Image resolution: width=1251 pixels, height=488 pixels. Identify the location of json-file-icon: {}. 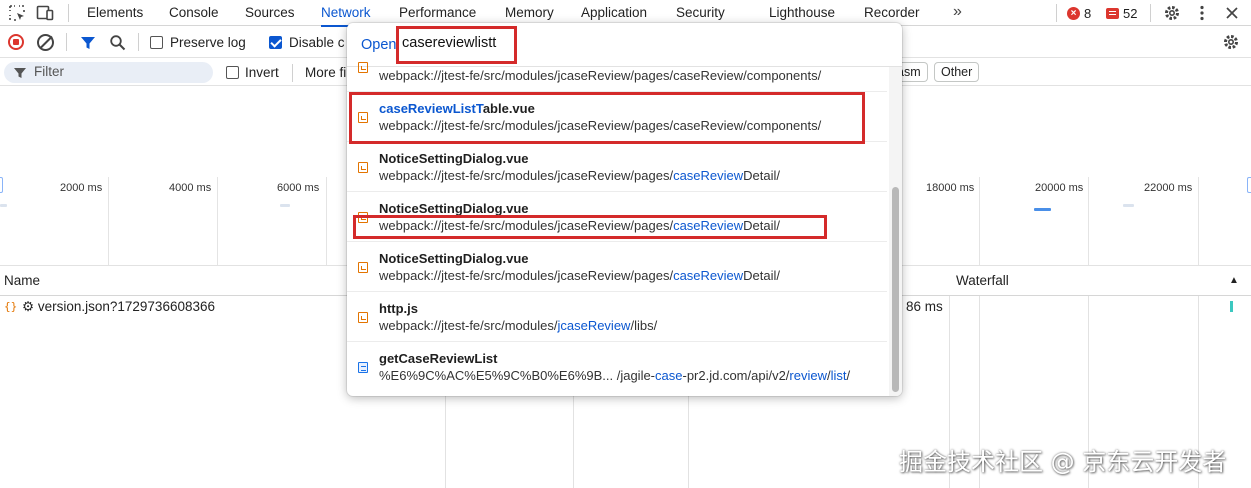
(11, 306).